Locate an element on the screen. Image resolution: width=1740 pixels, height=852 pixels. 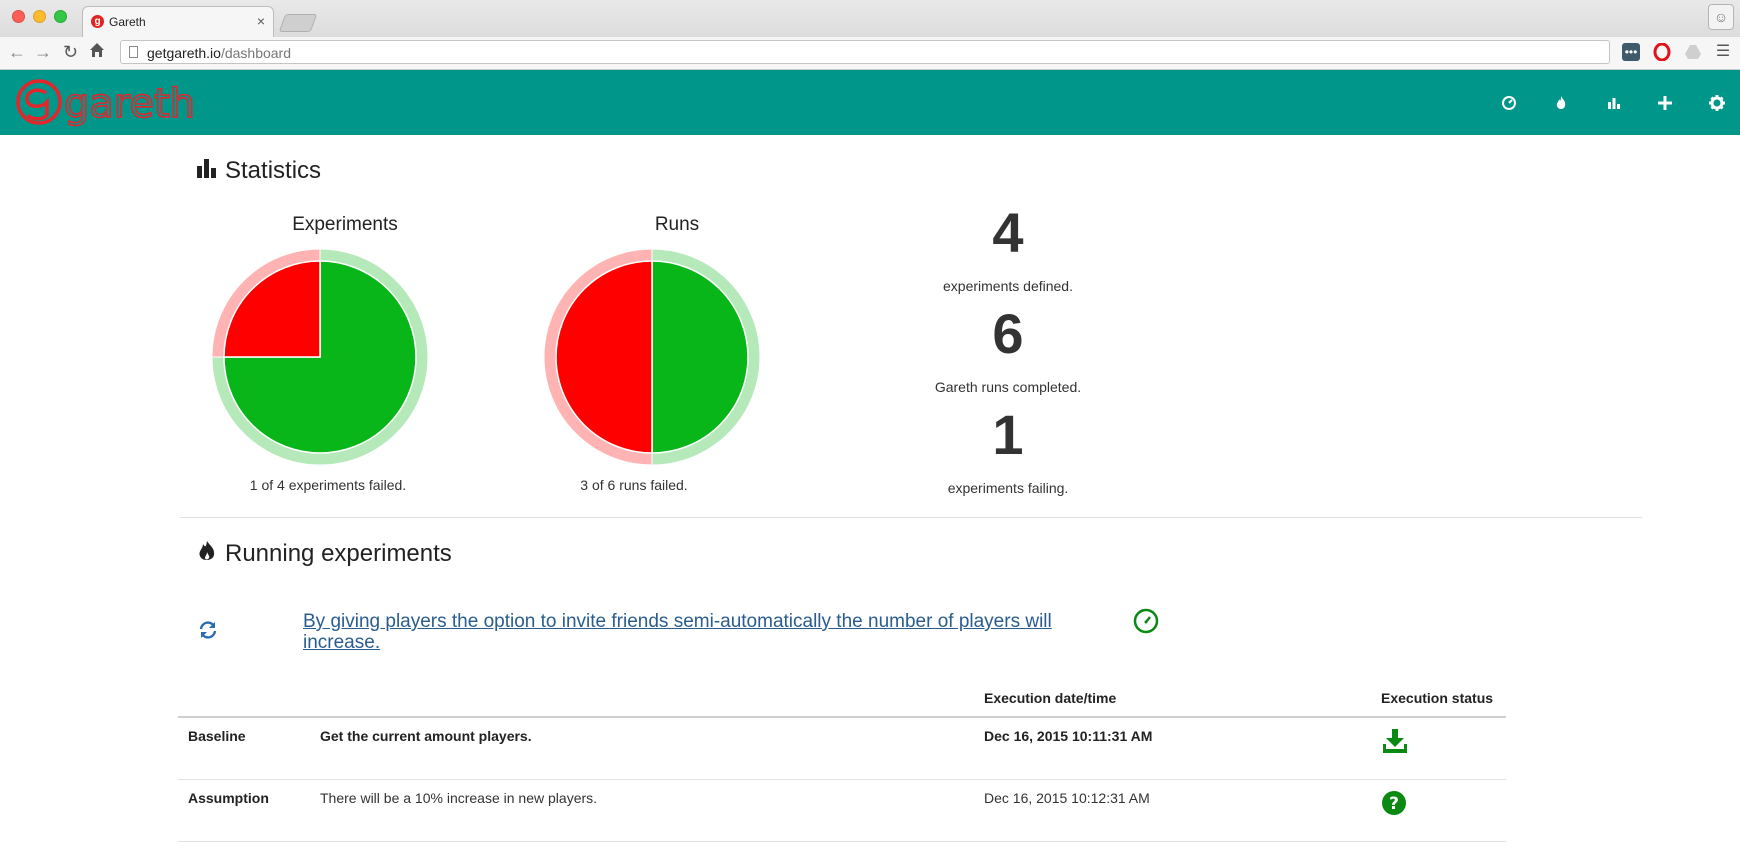
row-kind: Assumption is located at coordinates (228, 798).